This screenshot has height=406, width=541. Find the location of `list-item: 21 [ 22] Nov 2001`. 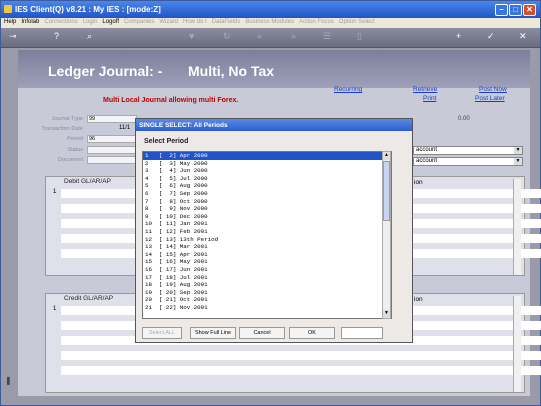

list-item: 21 [ 22] Nov 2001 is located at coordinates (267, 308).